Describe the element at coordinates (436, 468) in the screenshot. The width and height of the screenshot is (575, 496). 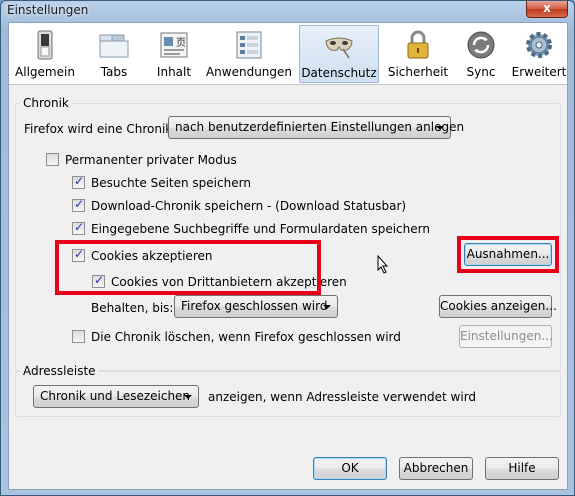
I see `cancel-button: Abbrechen` at that location.